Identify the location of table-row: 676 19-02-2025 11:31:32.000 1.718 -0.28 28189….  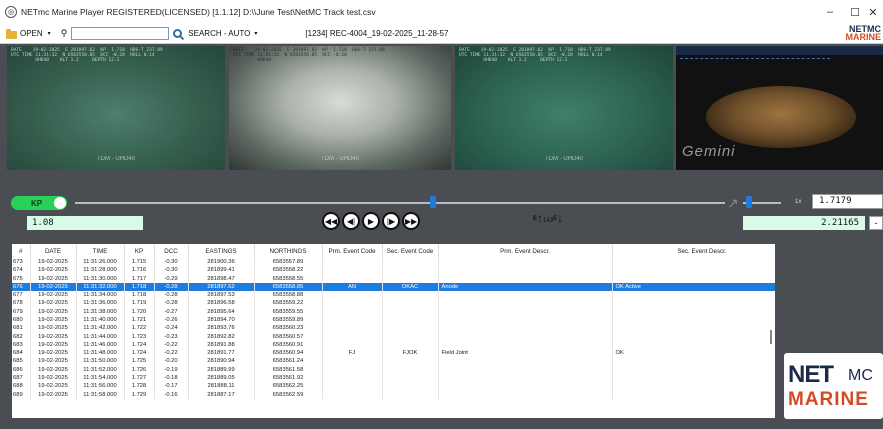
(393, 287).